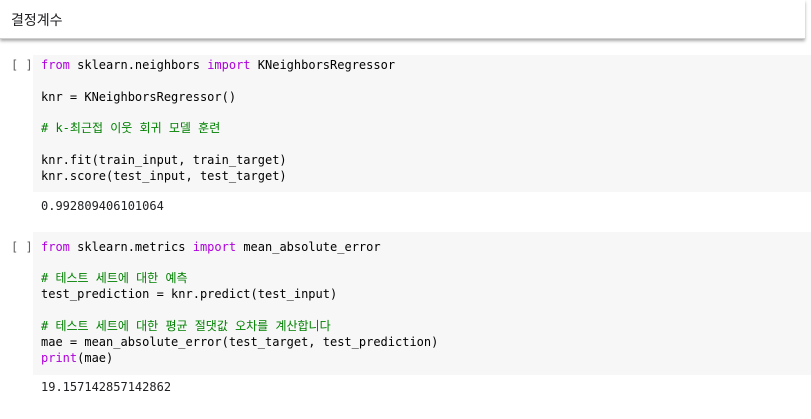  What do you see at coordinates (114, 278) in the screenshot?
I see `code-comment: # 테스트 세트에 대한 예측` at bounding box center [114, 278].